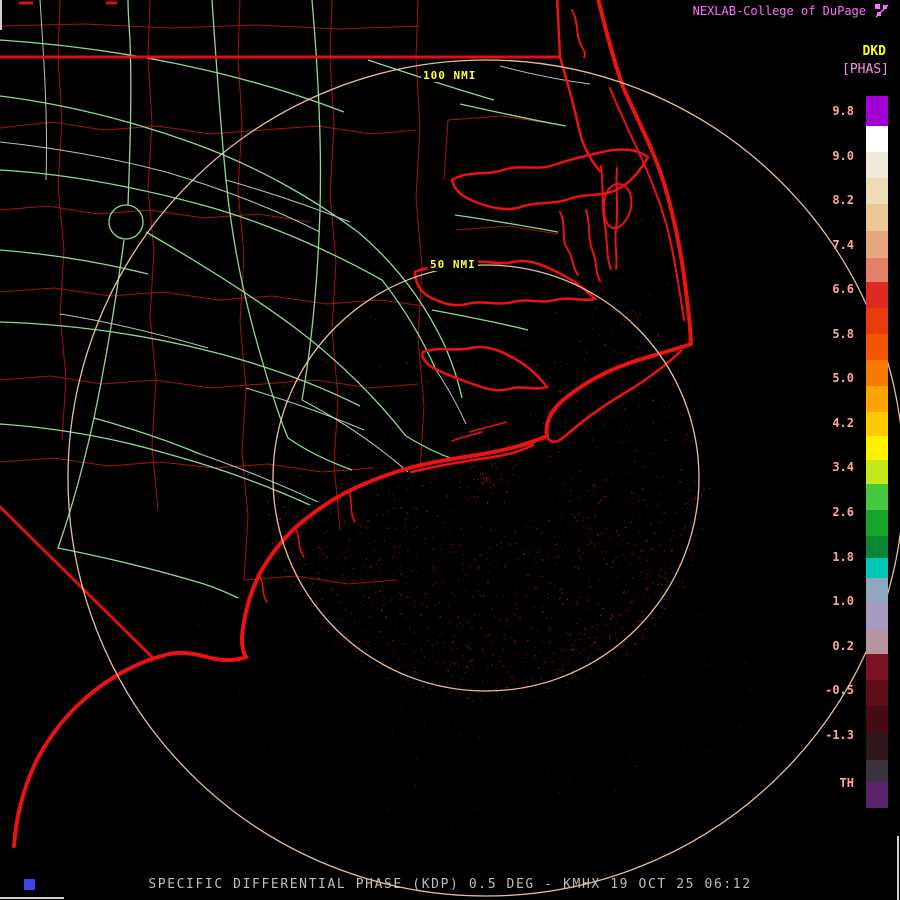 Image resolution: width=900 pixels, height=900 pixels. What do you see at coordinates (843, 244) in the screenshot?
I see `colorbar-tick: 7.4` at bounding box center [843, 244].